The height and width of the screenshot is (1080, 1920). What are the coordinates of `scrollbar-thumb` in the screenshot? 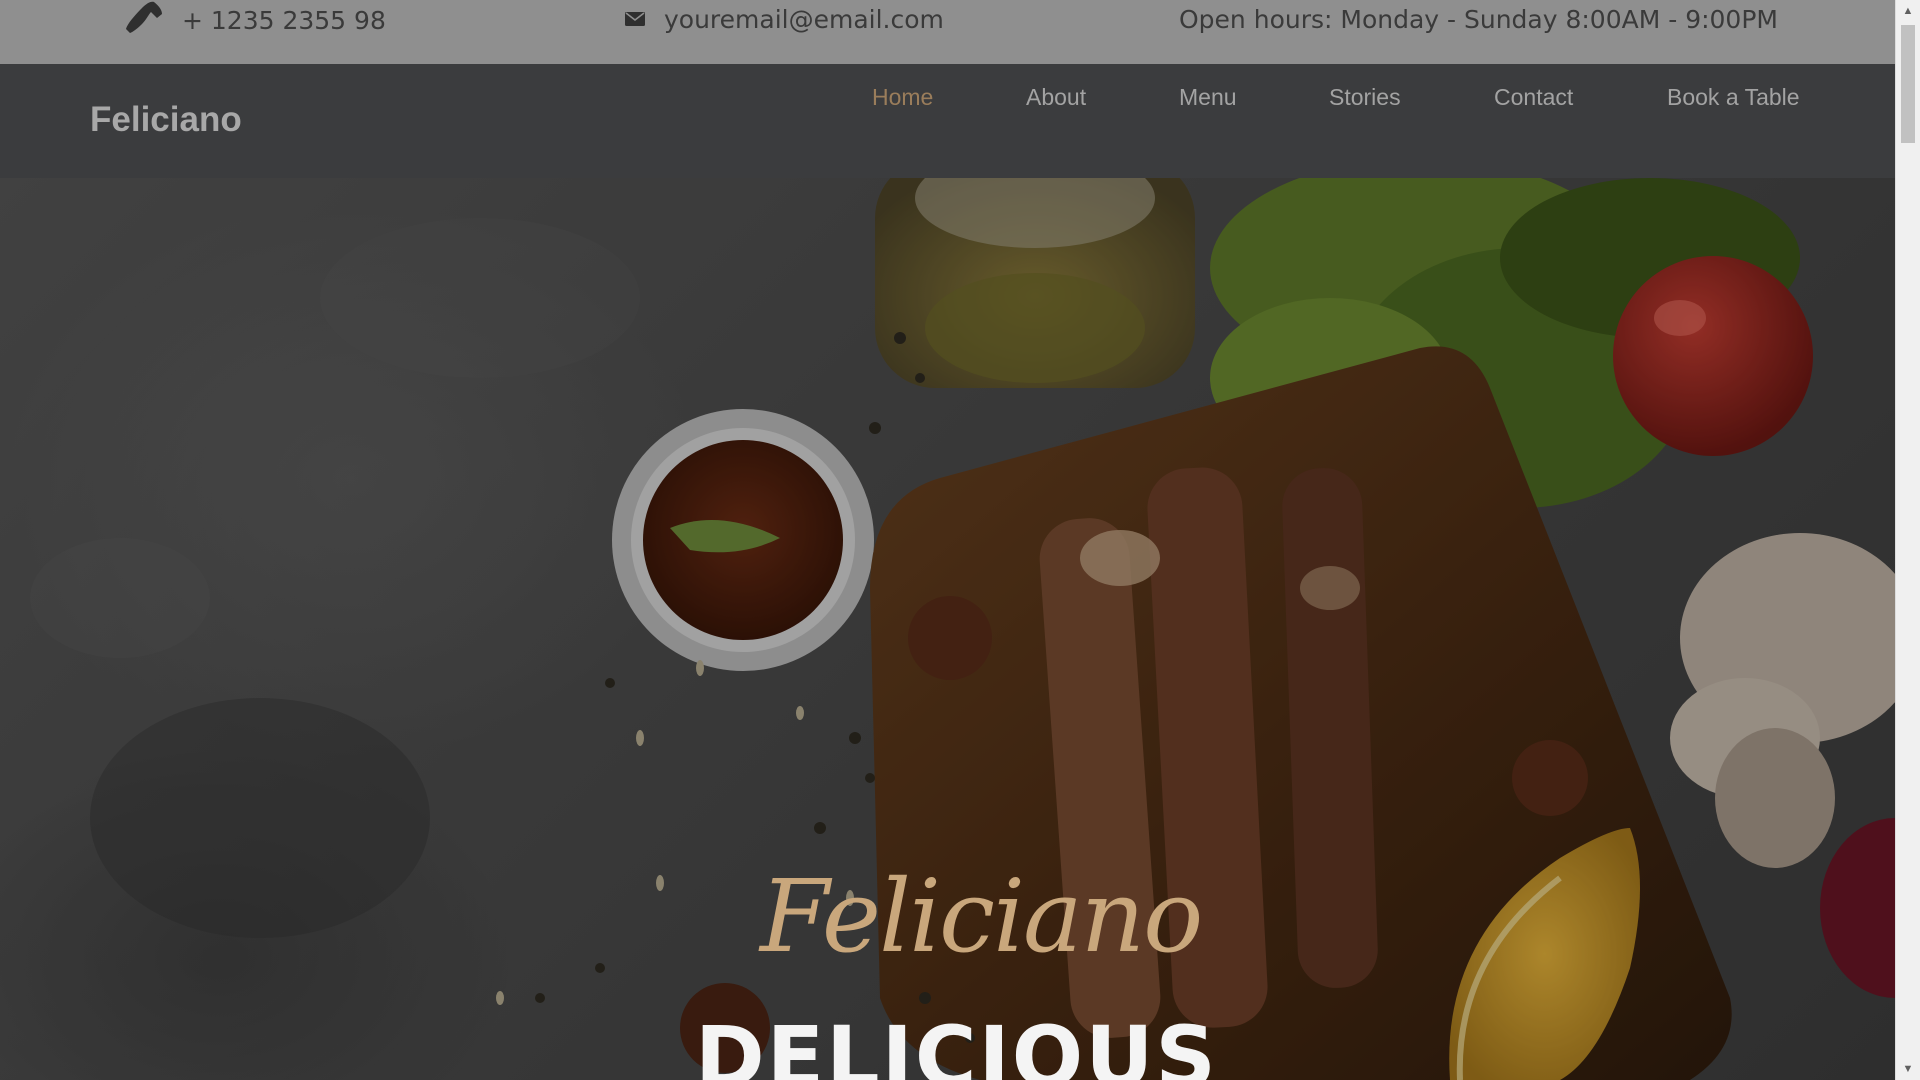 It's located at (1908, 84).